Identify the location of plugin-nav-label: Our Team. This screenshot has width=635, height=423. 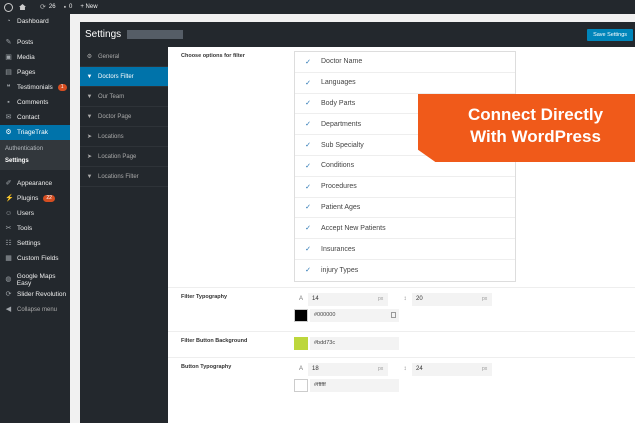
(111, 96).